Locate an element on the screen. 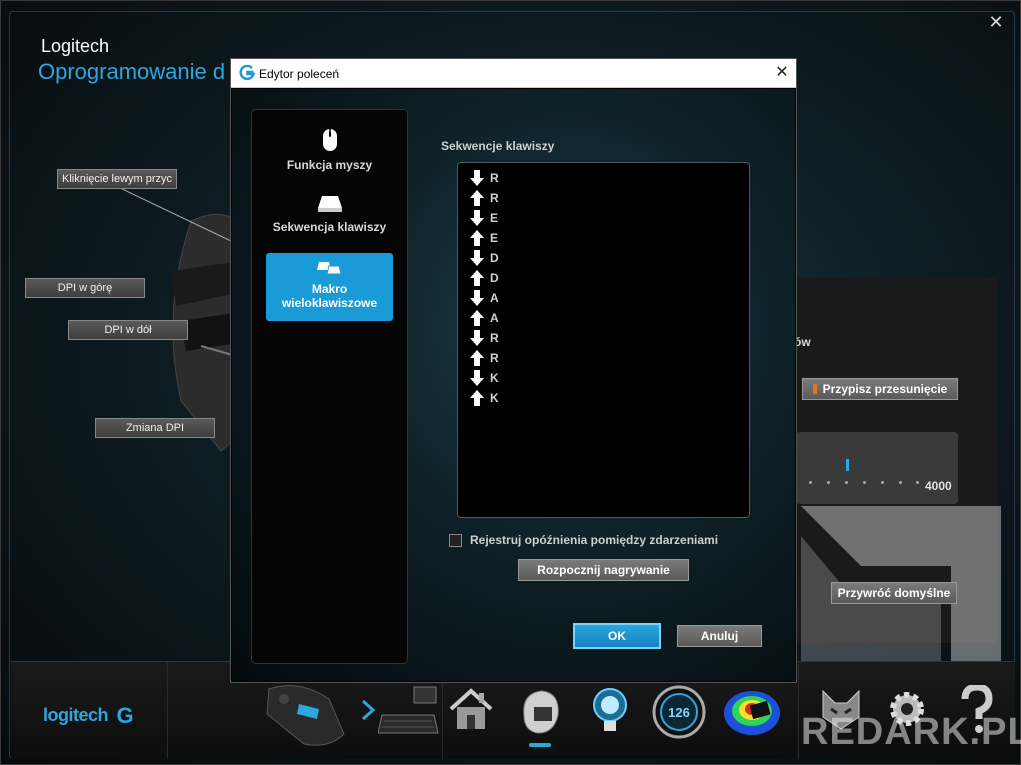 Image resolution: width=1021 pixels, height=765 pixels. dialog-close-button: ✕ is located at coordinates (782, 73).